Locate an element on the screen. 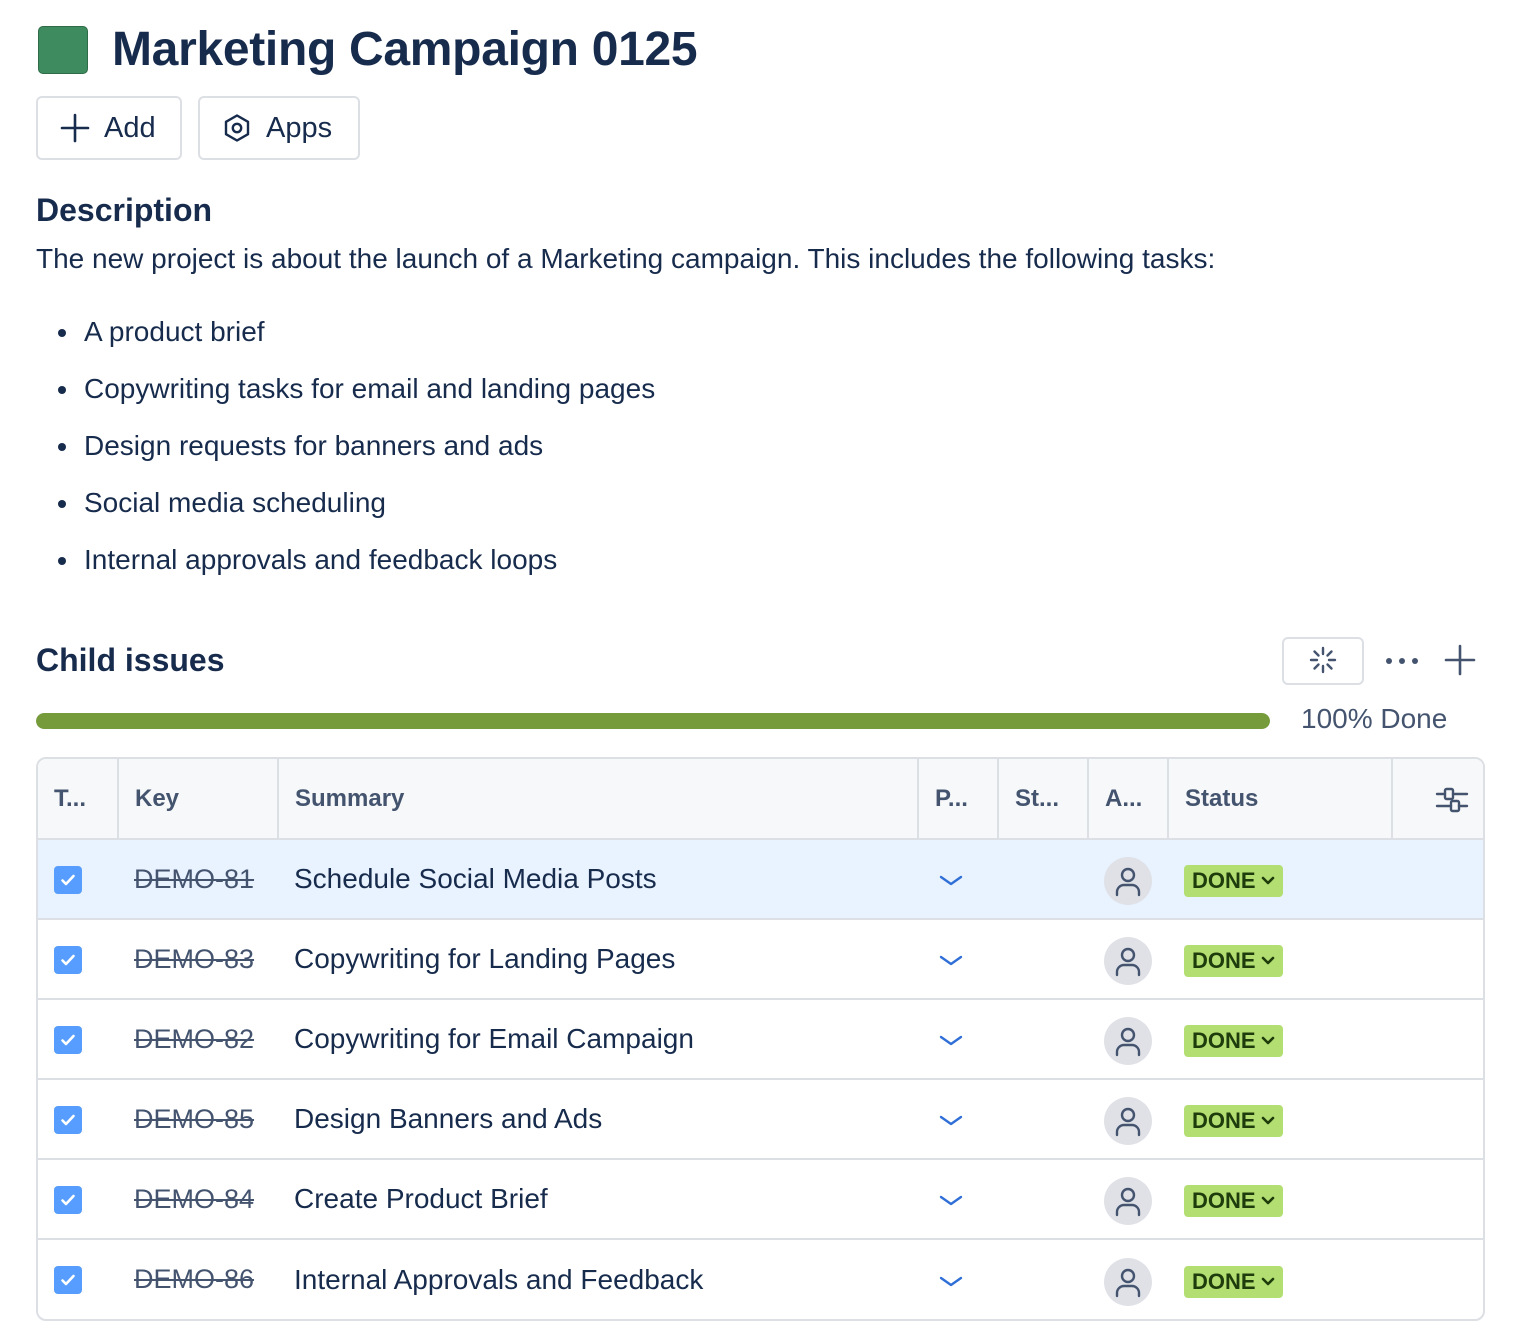  issue-key-link: DEMO-86 is located at coordinates (198, 1279).